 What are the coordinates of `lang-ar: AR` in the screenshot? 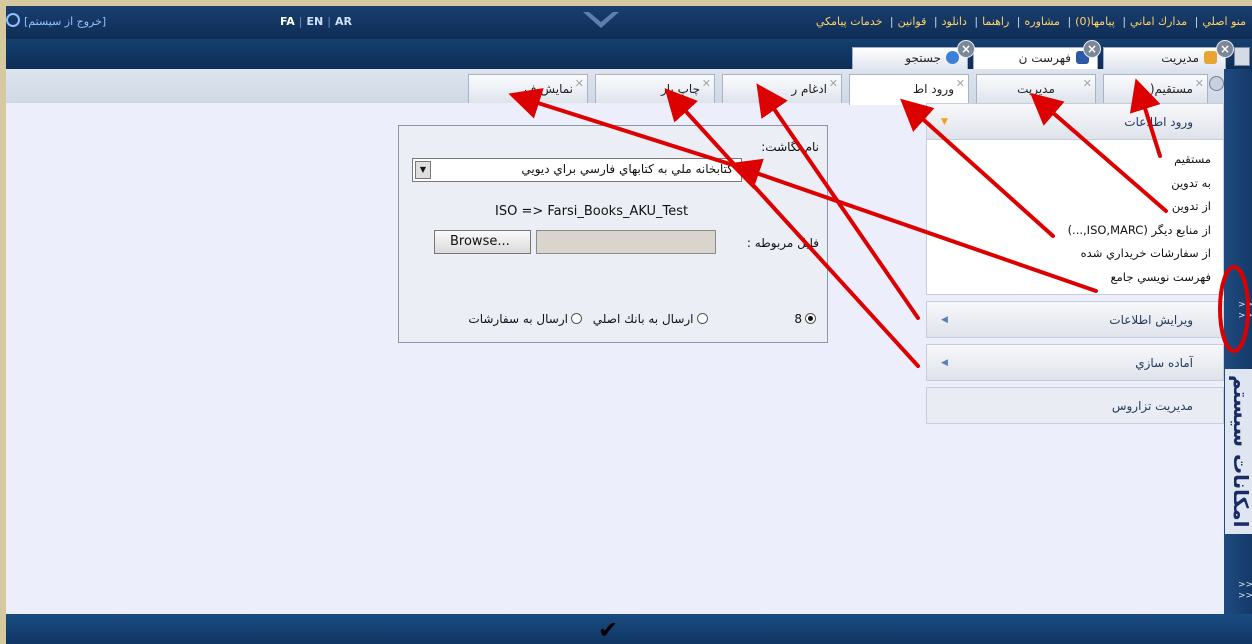 It's located at (343, 21).